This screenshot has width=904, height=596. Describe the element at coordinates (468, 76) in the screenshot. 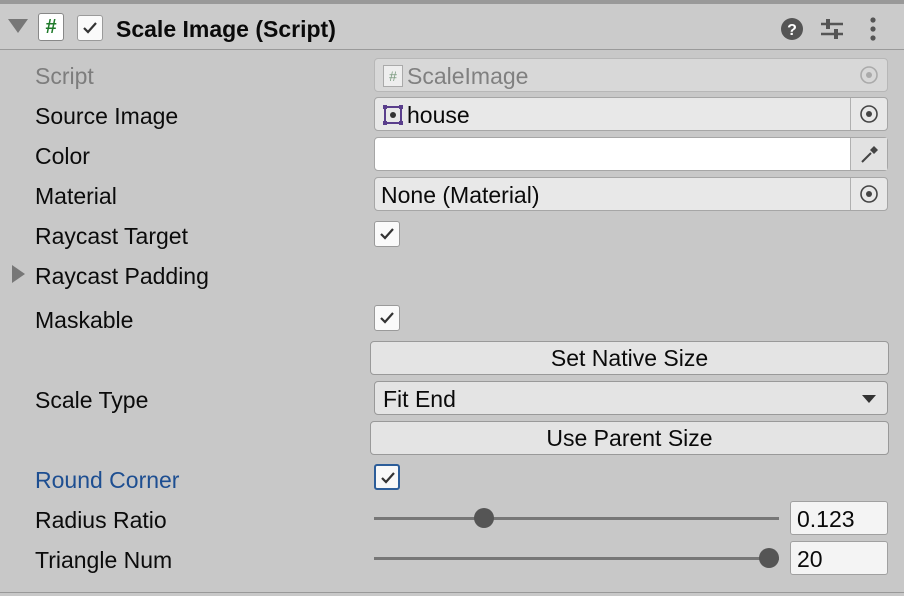

I see `script-value: ScaleImage` at that location.